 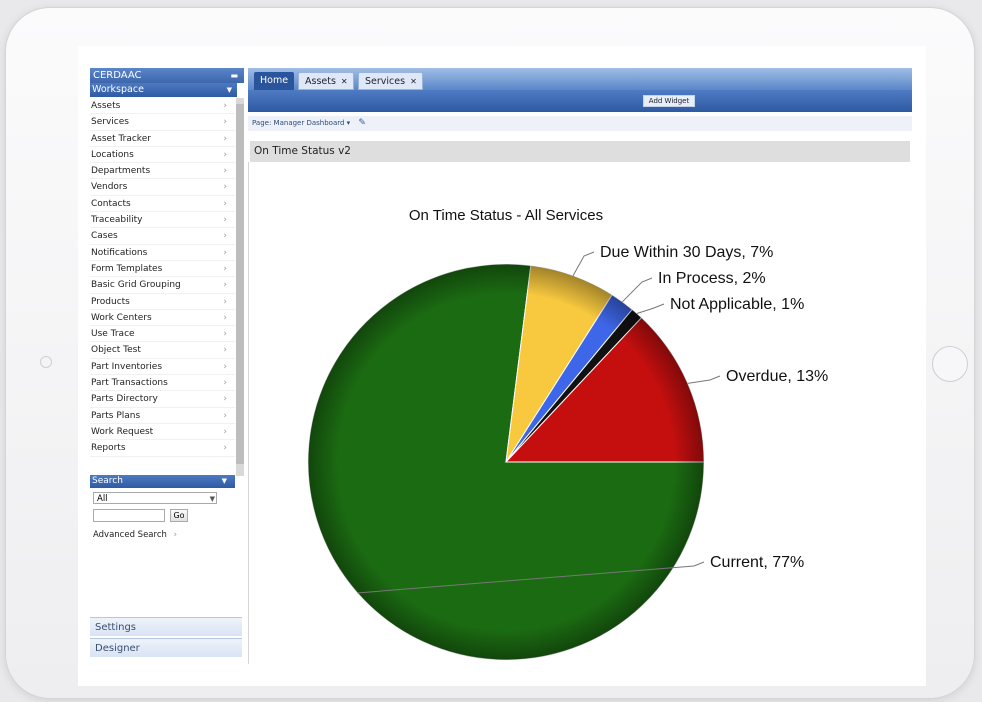 What do you see at coordinates (162, 334) in the screenshot?
I see `sidebar-item: Use Trace ›` at bounding box center [162, 334].